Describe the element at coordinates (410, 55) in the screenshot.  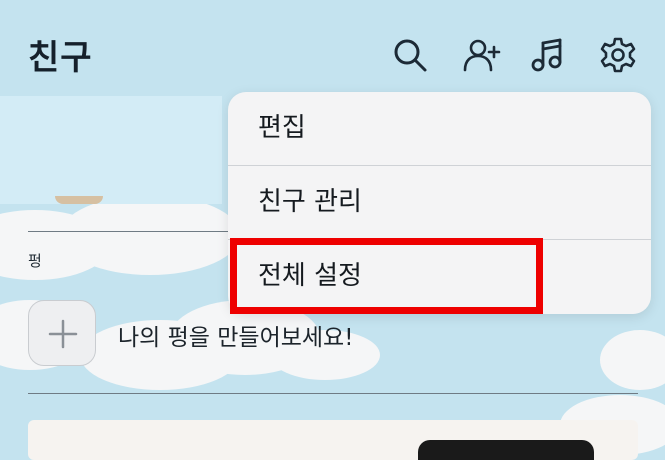
I see `search-icon` at that location.